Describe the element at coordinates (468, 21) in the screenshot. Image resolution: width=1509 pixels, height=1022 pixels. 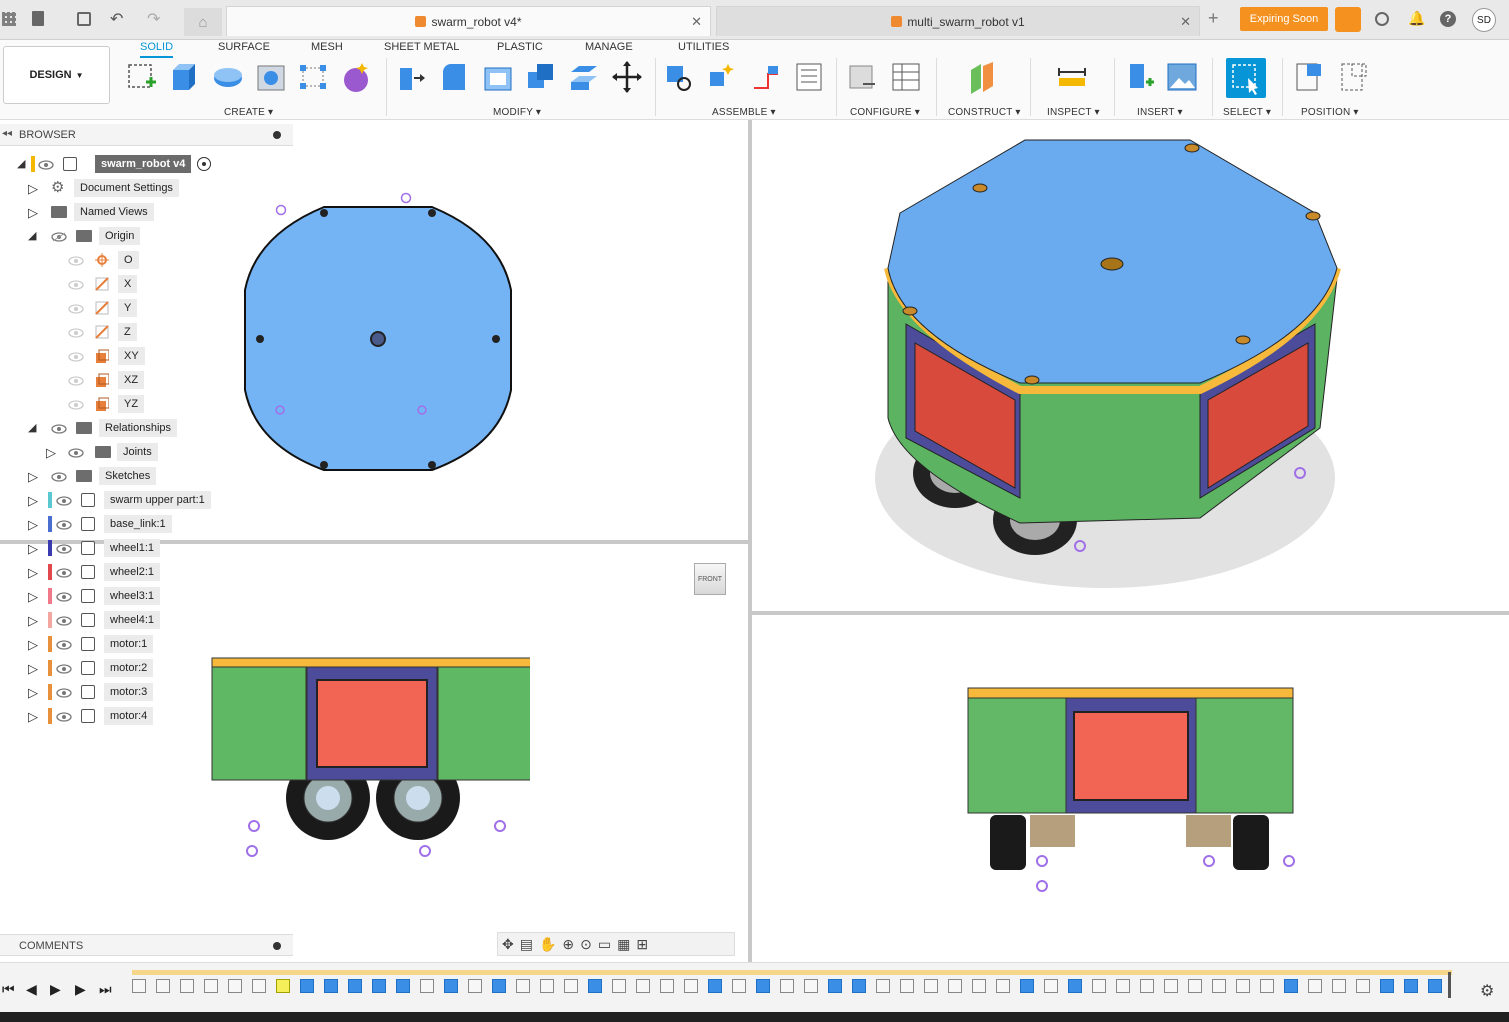
I see `tab-swarm-robot: swarm_robot v4* ✕` at that location.